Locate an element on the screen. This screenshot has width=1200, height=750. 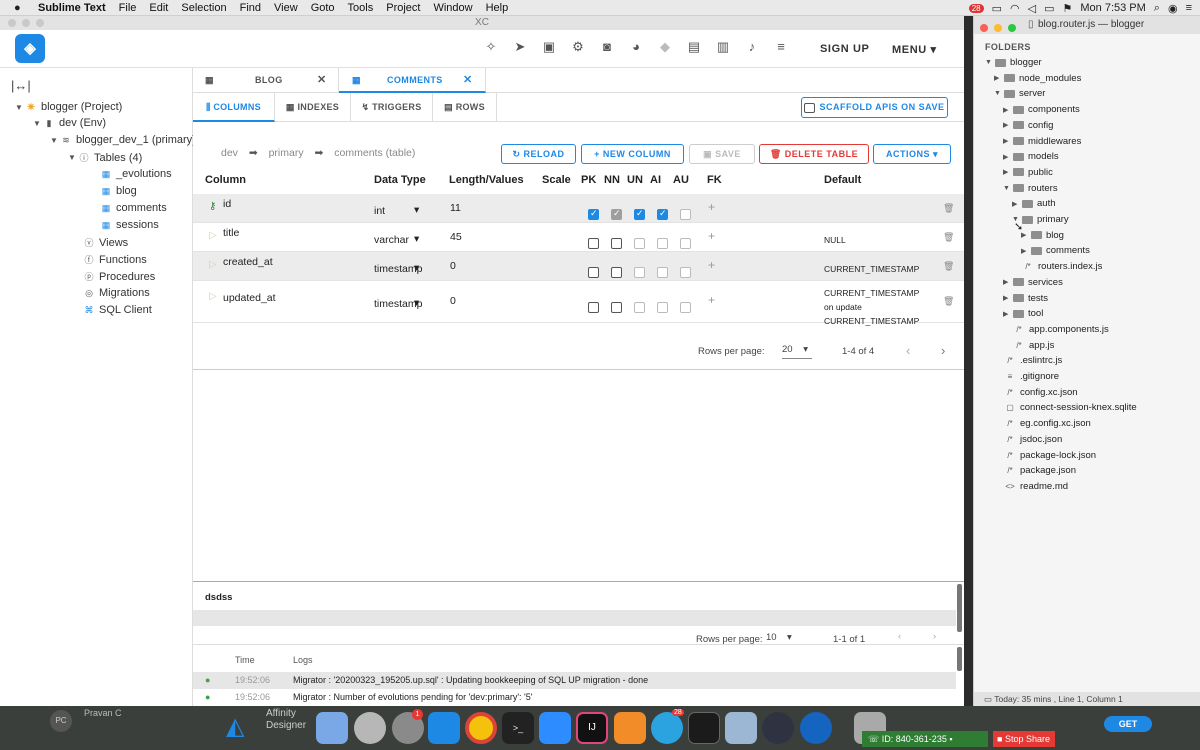
electron-icon is located at coordinates (778, 728).